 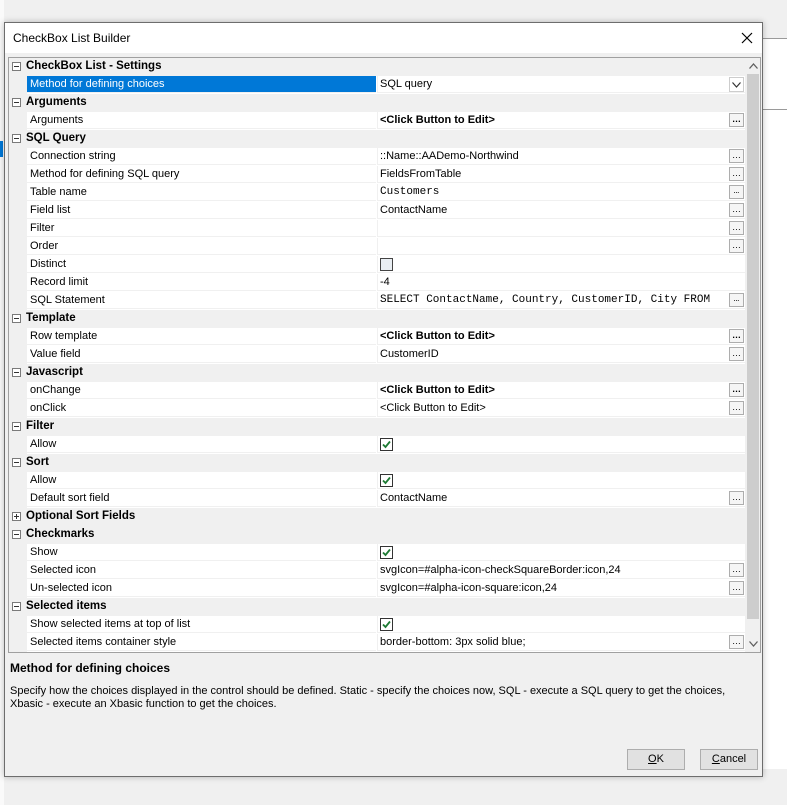 I want to click on property-row-method-for-defining-choices: Method for defining choices SQL query, so click(x=377, y=85).